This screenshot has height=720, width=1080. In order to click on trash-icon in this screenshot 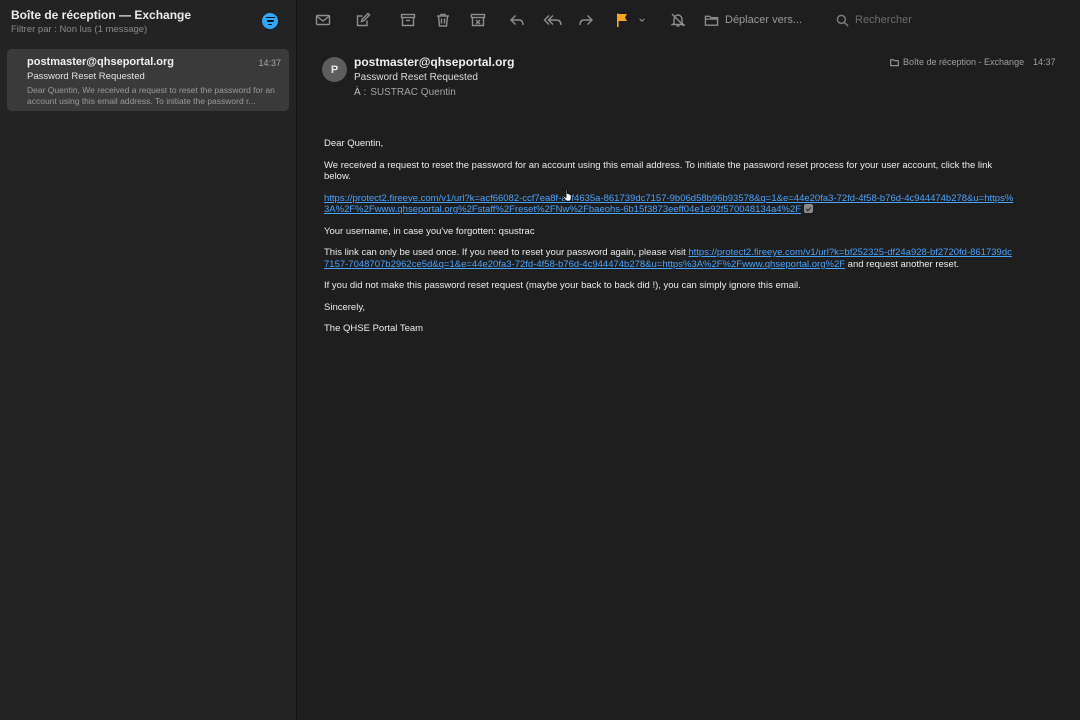, I will do `click(443, 20)`.